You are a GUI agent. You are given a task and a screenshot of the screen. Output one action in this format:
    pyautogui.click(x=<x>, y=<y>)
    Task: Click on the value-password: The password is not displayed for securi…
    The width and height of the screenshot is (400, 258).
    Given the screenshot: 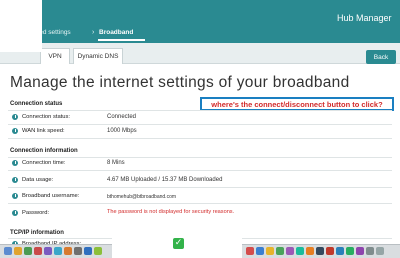 What is the action you would take?
    pyautogui.click(x=171, y=212)
    